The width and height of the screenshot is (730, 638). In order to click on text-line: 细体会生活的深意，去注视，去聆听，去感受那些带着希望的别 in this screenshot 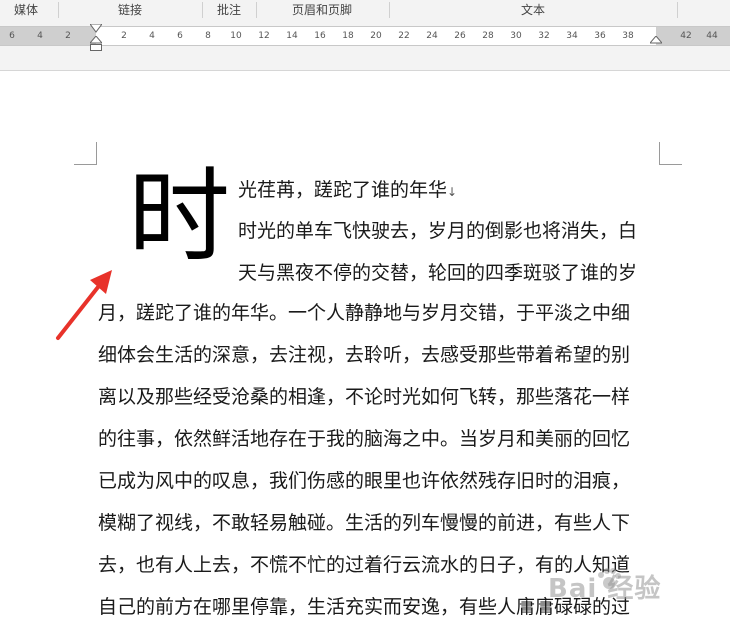, I will do `click(364, 353)`.